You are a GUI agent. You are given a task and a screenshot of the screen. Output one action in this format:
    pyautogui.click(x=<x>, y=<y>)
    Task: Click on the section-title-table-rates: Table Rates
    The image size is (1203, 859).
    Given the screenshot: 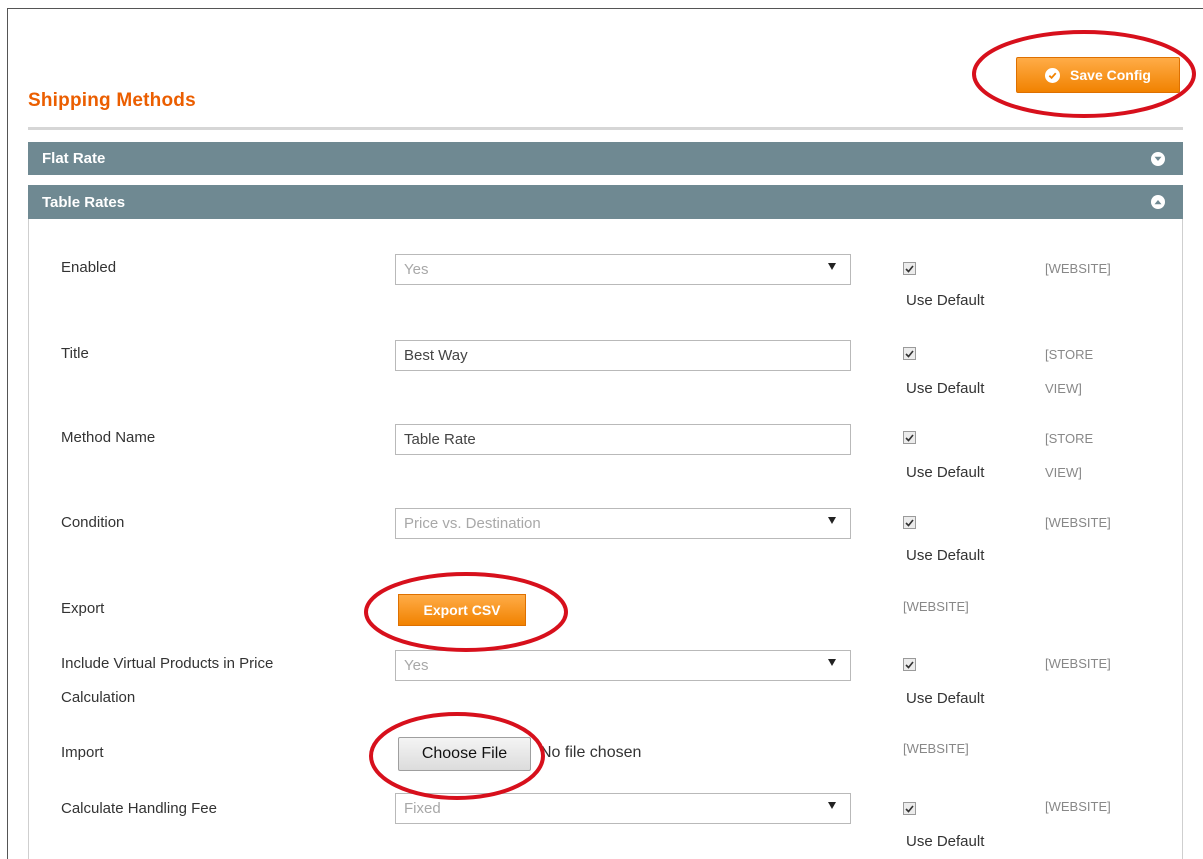 What is the action you would take?
    pyautogui.click(x=84, y=202)
    